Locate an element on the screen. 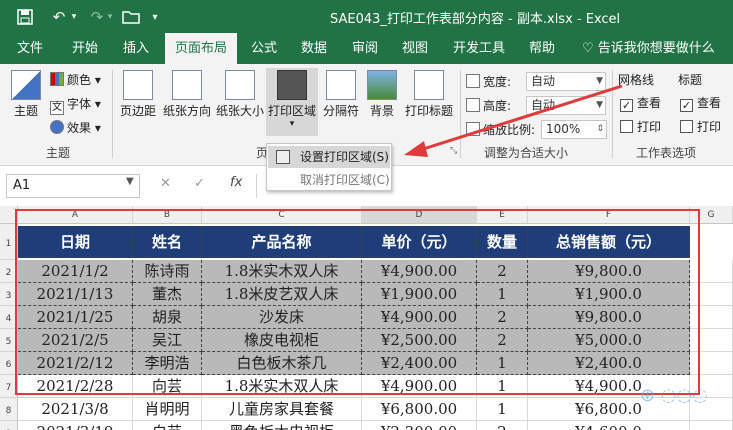 Image resolution: width=733 pixels, height=430 pixels. table-cell: ¥2,400.0 is located at coordinates (609, 363).